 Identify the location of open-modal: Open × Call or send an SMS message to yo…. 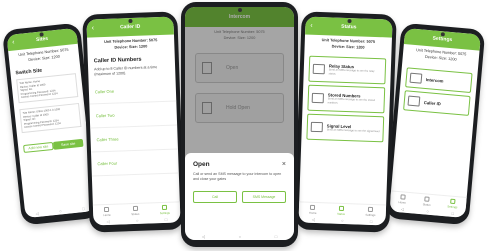
(239, 193).